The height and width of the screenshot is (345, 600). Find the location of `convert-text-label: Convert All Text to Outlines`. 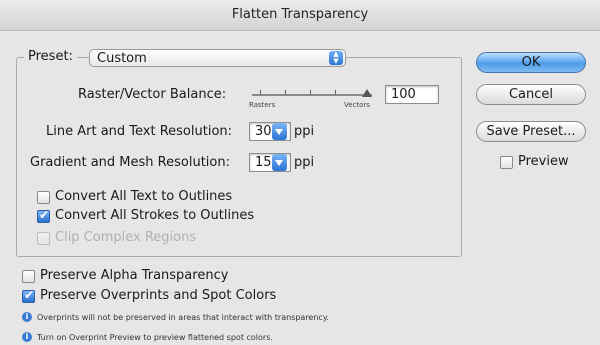

convert-text-label: Convert All Text to Outlines is located at coordinates (144, 196).